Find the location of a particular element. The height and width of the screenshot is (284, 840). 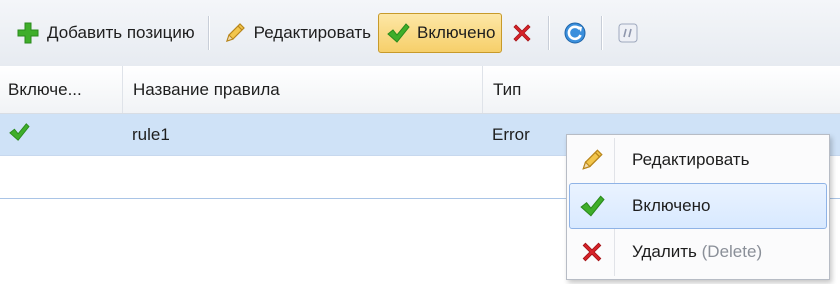

refresh-icon is located at coordinates (575, 33).